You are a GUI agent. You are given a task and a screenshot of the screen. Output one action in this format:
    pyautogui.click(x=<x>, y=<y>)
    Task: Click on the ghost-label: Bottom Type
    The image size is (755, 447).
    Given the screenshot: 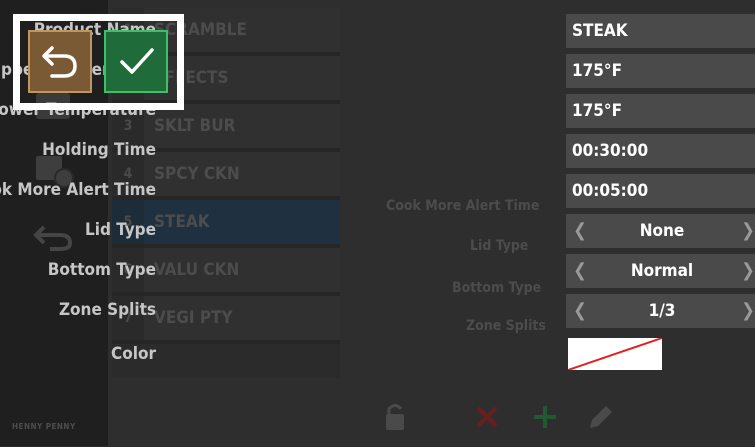 What is the action you would take?
    pyautogui.click(x=497, y=288)
    